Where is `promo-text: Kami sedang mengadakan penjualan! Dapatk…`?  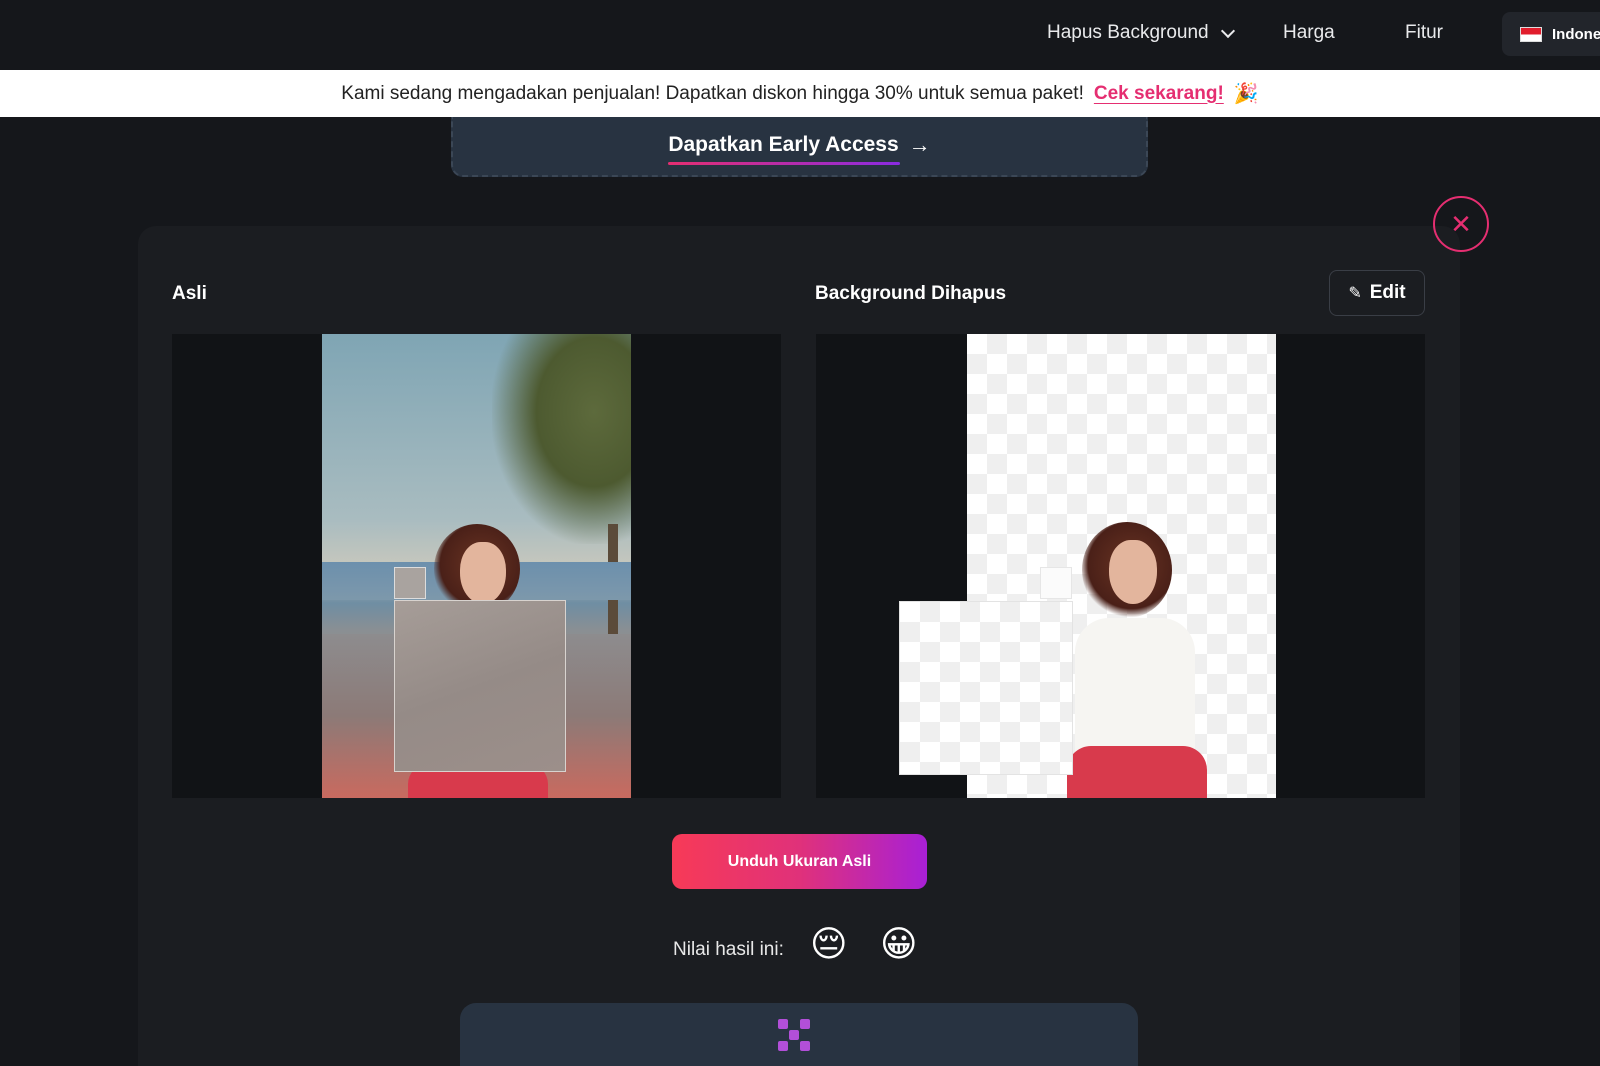
promo-text: Kami sedang mengadakan penjualan! Dapatk… is located at coordinates (712, 93).